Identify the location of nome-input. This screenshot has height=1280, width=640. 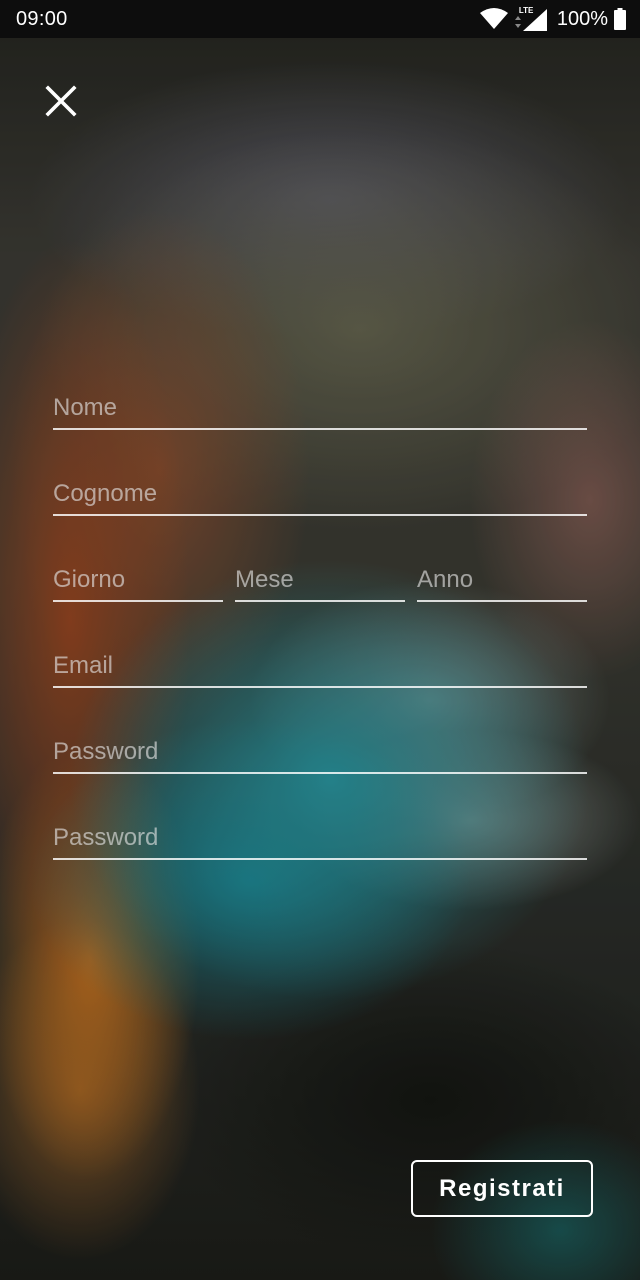
(320, 408).